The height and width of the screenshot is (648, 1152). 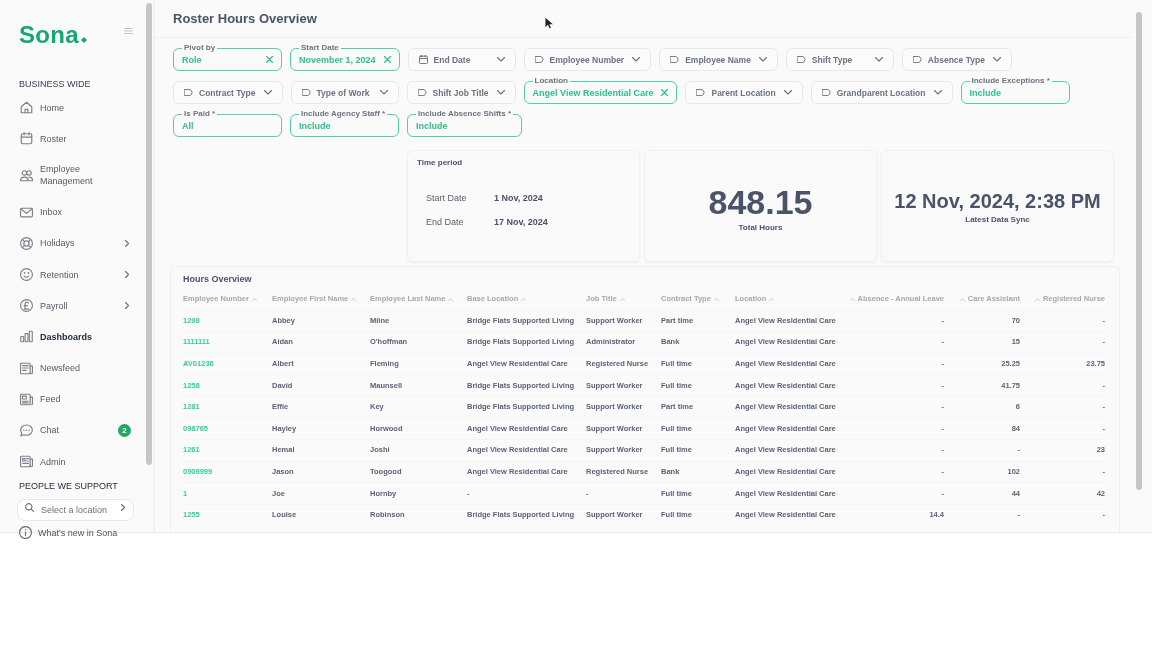 I want to click on stat-label: Latest Data Sync, so click(x=997, y=220).